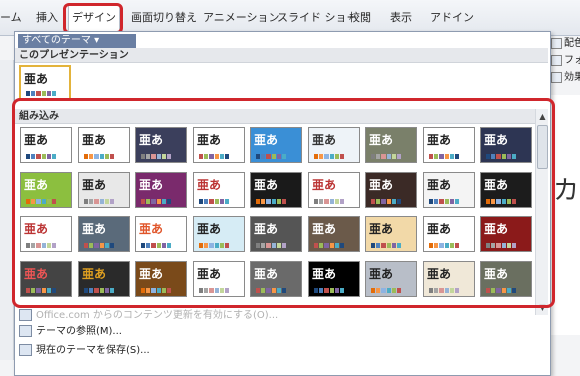 This screenshot has width=580, height=376. What do you see at coordinates (565, 58) in the screenshot?
I see `fonts-button: フォント` at bounding box center [565, 58].